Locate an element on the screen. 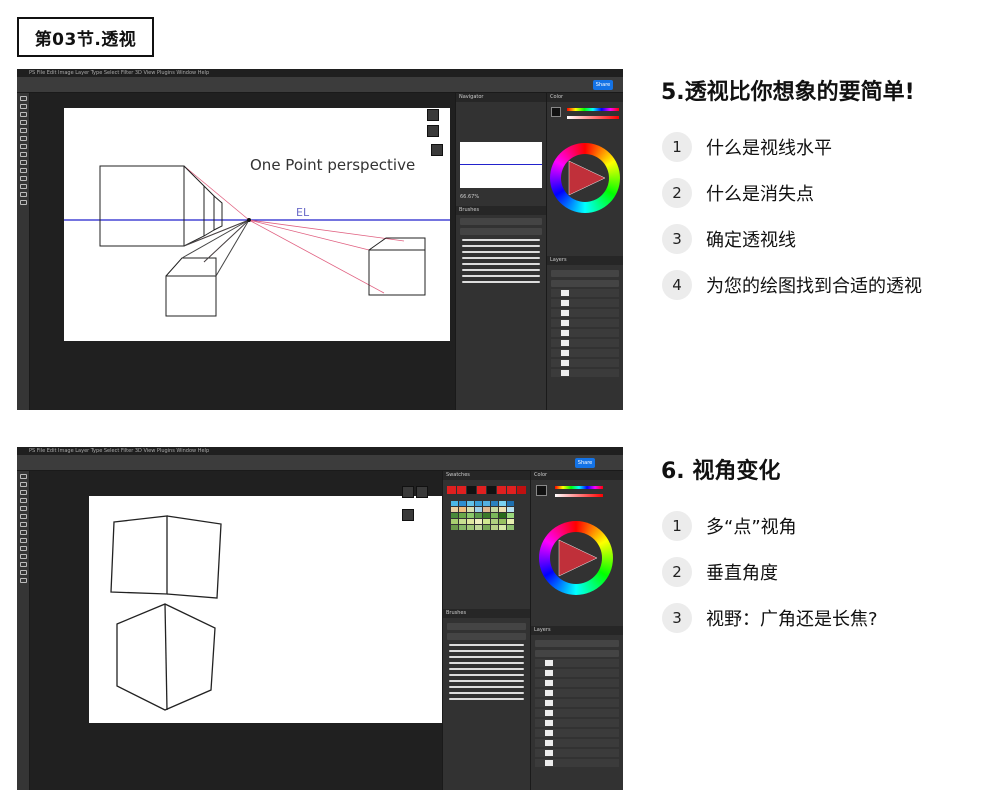  drawing-canvas is located at coordinates (265, 609).